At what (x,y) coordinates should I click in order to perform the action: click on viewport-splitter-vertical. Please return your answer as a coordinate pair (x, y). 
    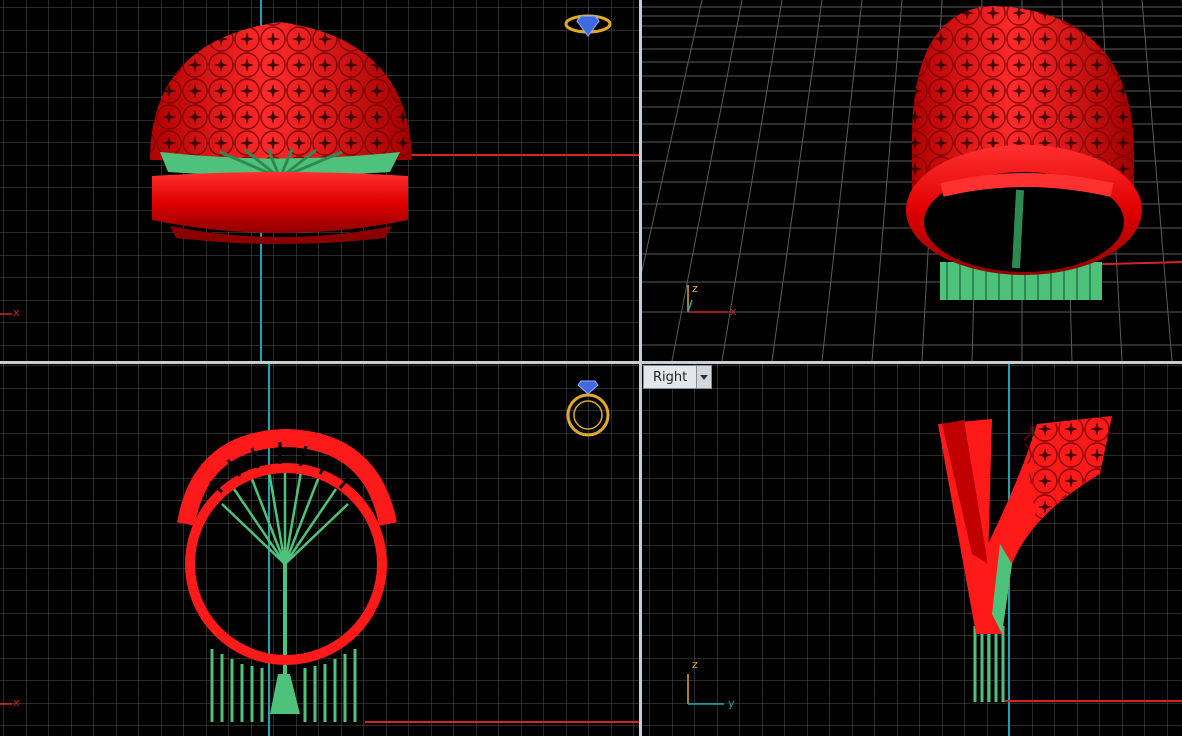
    Looking at the image, I should click on (640, 368).